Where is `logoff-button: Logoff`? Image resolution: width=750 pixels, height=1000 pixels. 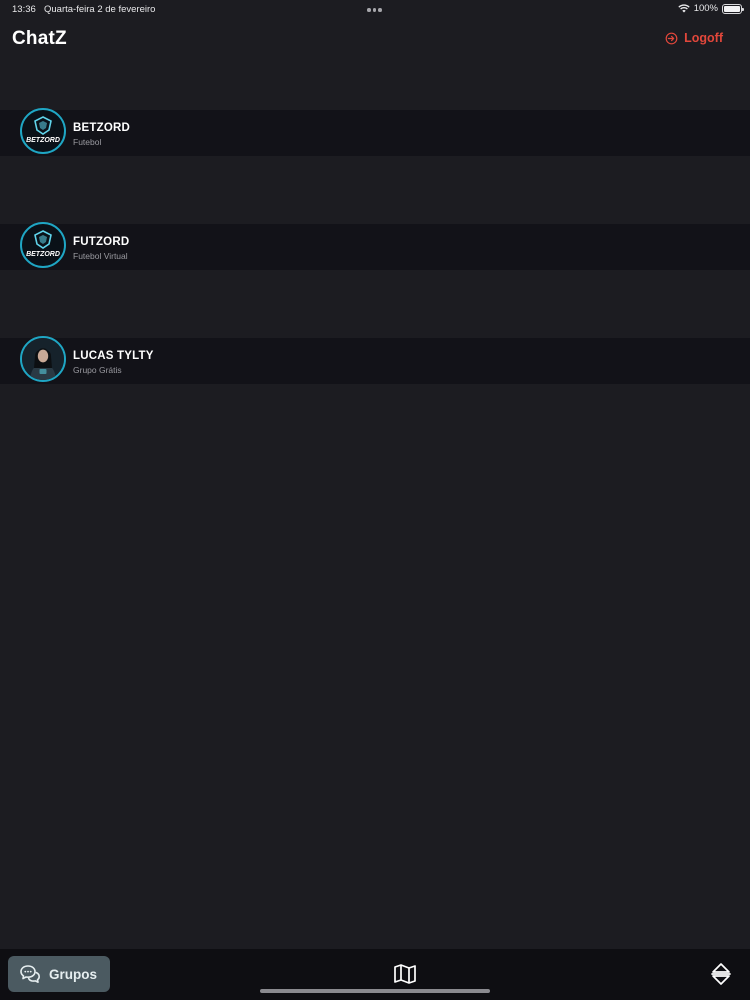
logoff-button: Logoff is located at coordinates (694, 38).